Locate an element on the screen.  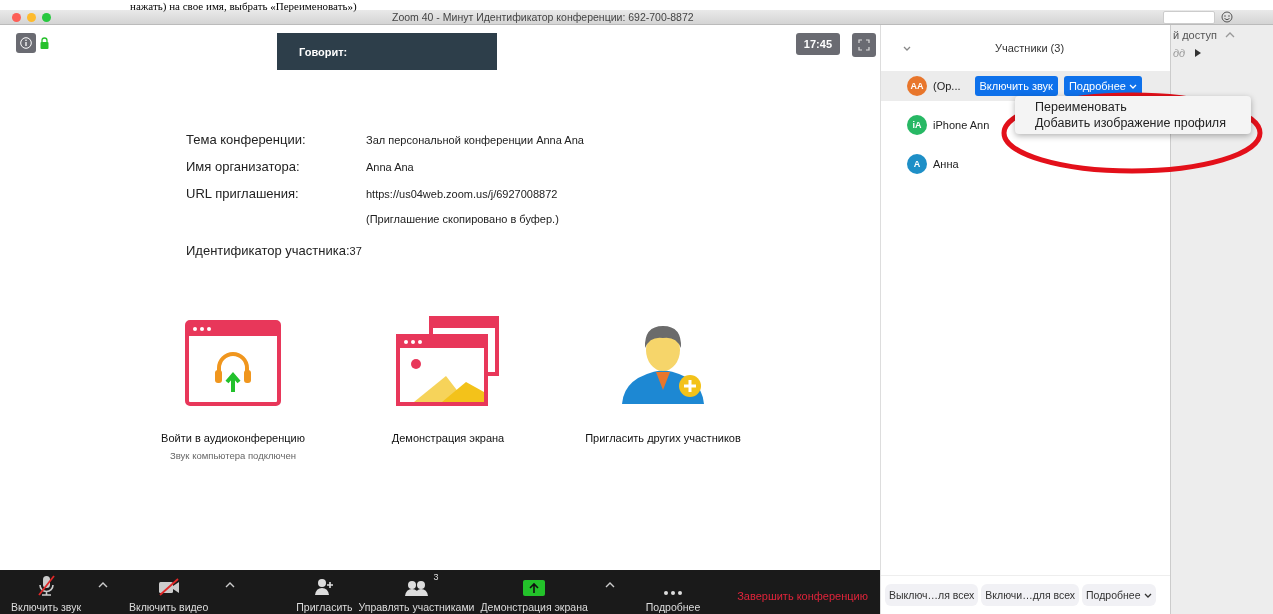
speaker-banner: Говорит: is located at coordinates (387, 51).